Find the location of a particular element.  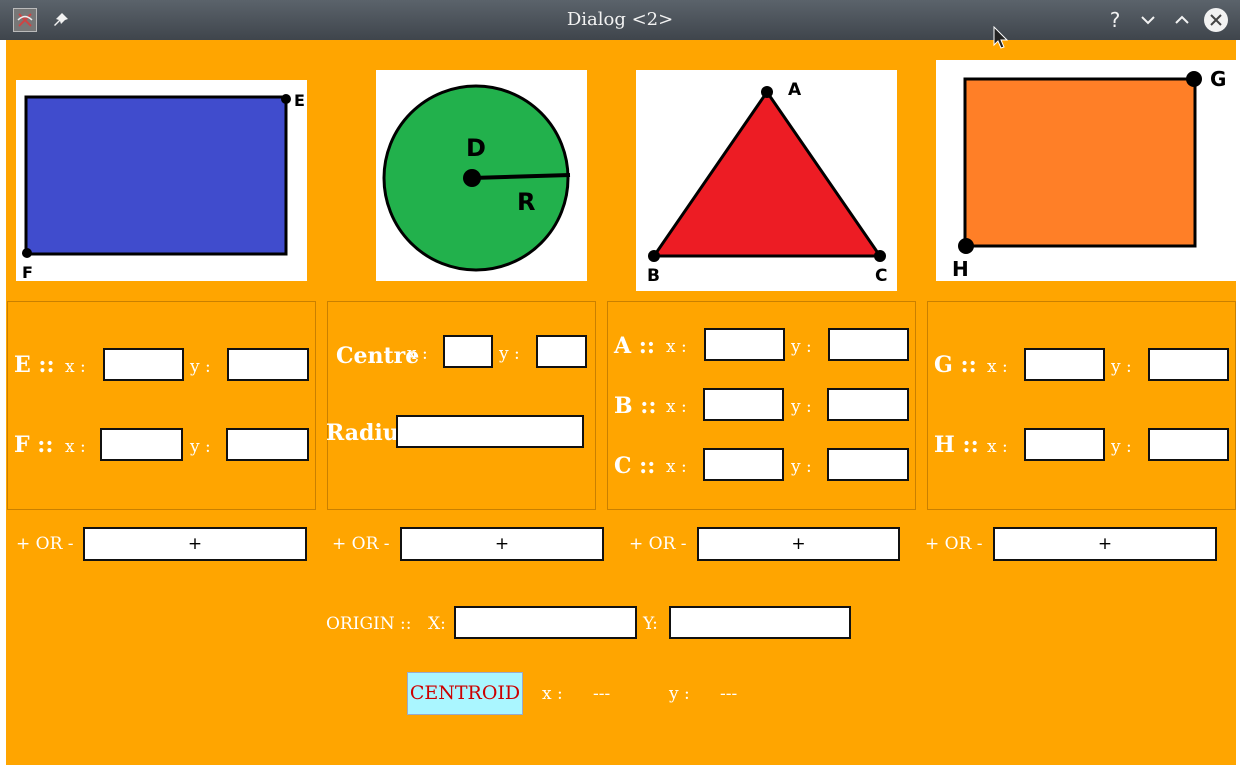

centroid-x-label: x : is located at coordinates (552, 694).